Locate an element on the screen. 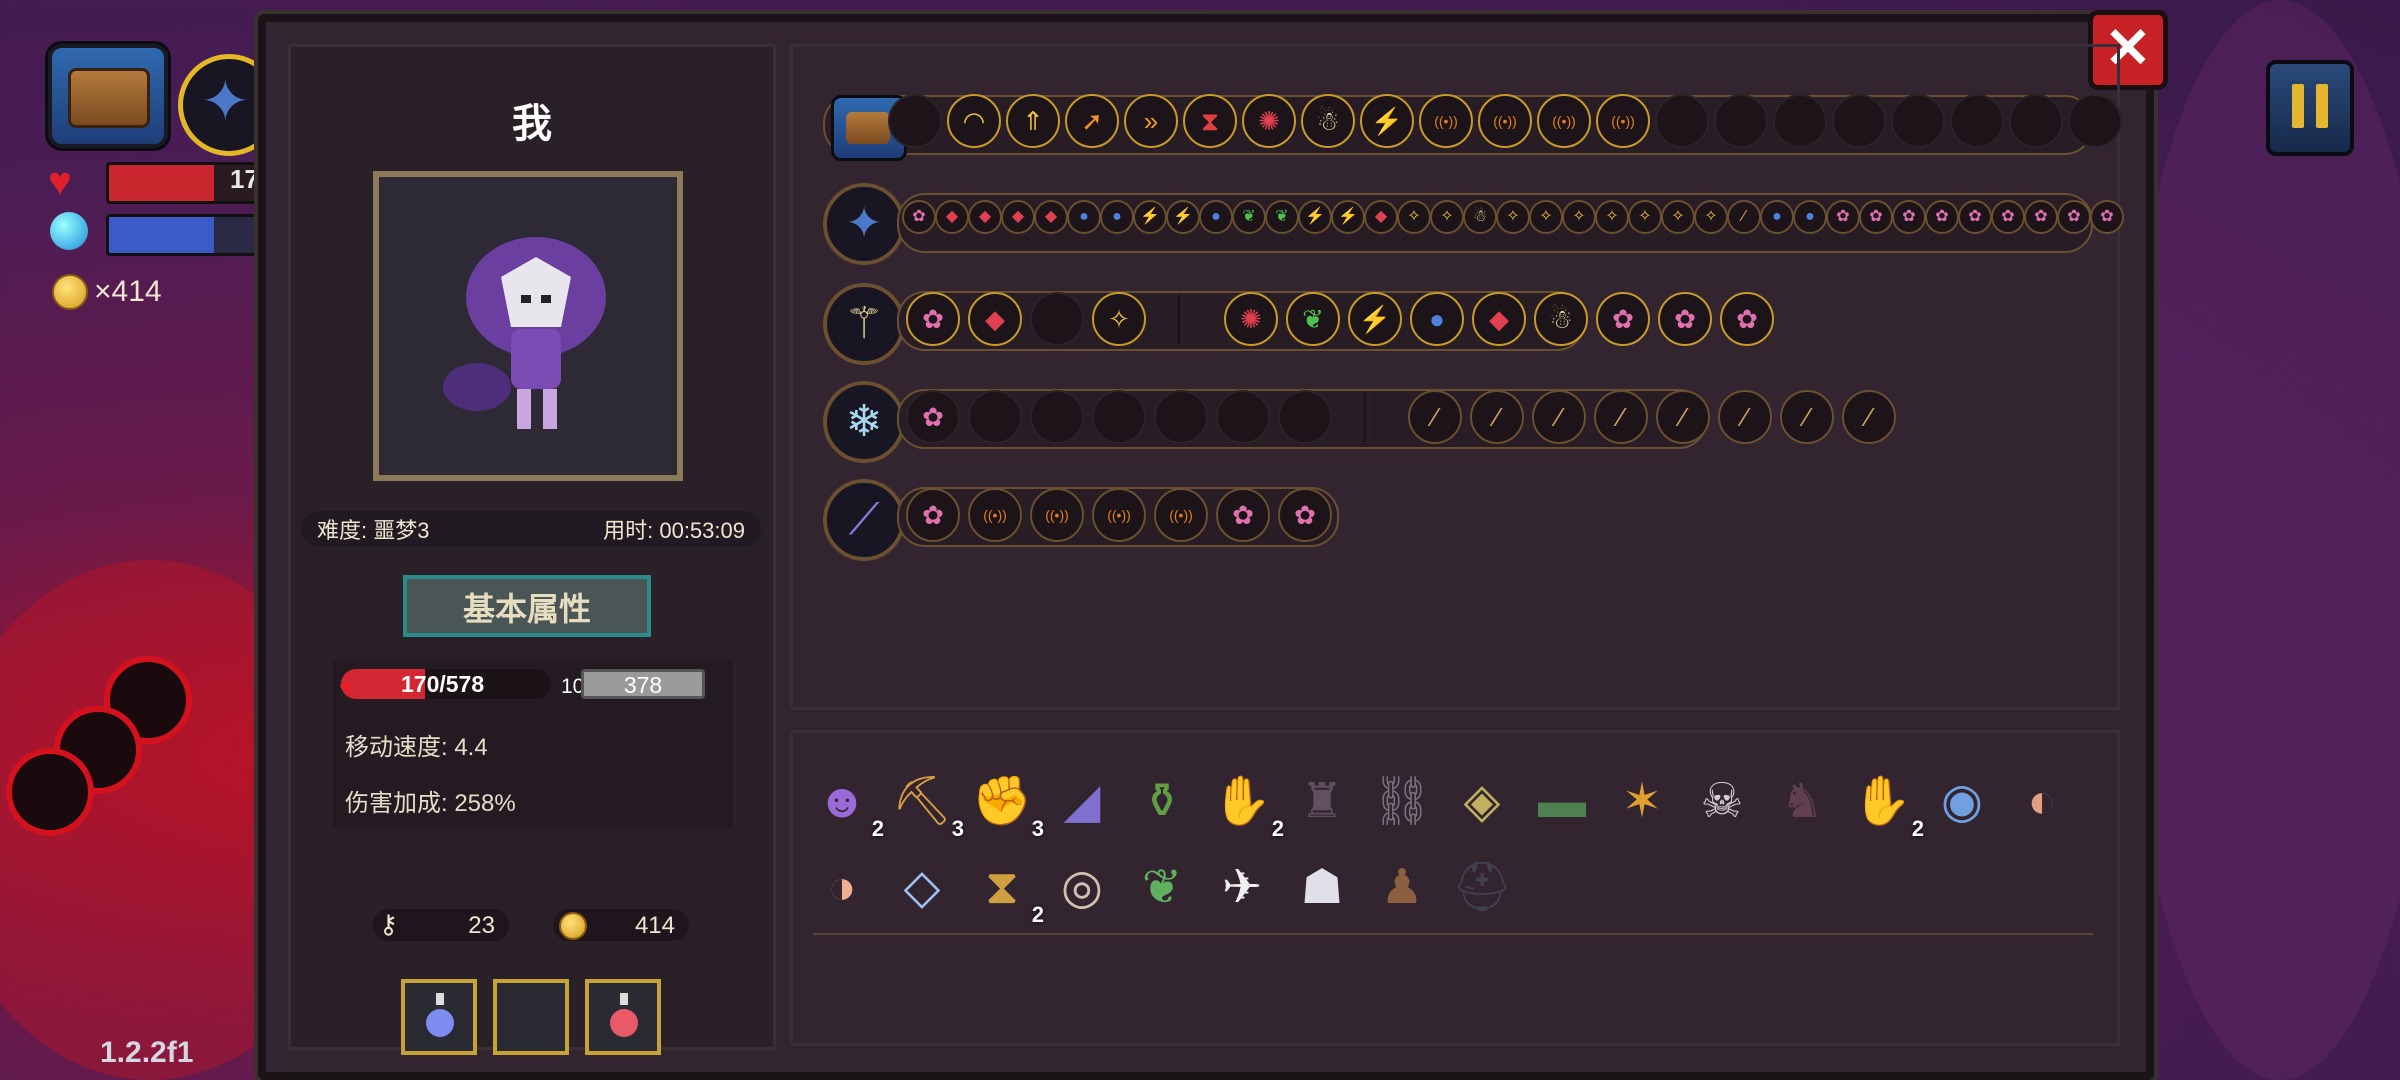 The image size is (2400, 1080). weapon-upgrade-slot: ☃ is located at coordinates (1561, 319).